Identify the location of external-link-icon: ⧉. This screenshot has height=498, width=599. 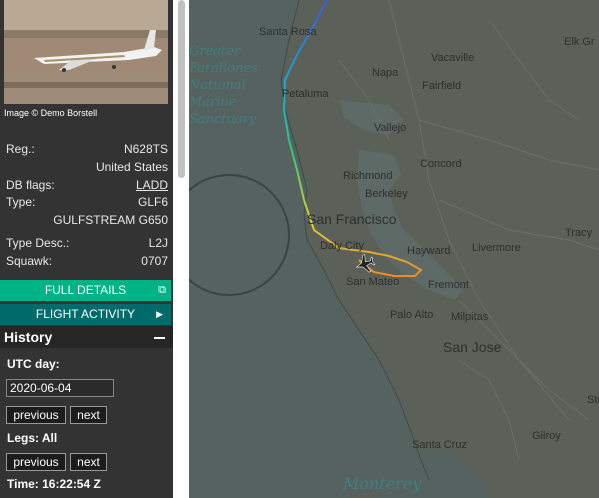
(162, 290).